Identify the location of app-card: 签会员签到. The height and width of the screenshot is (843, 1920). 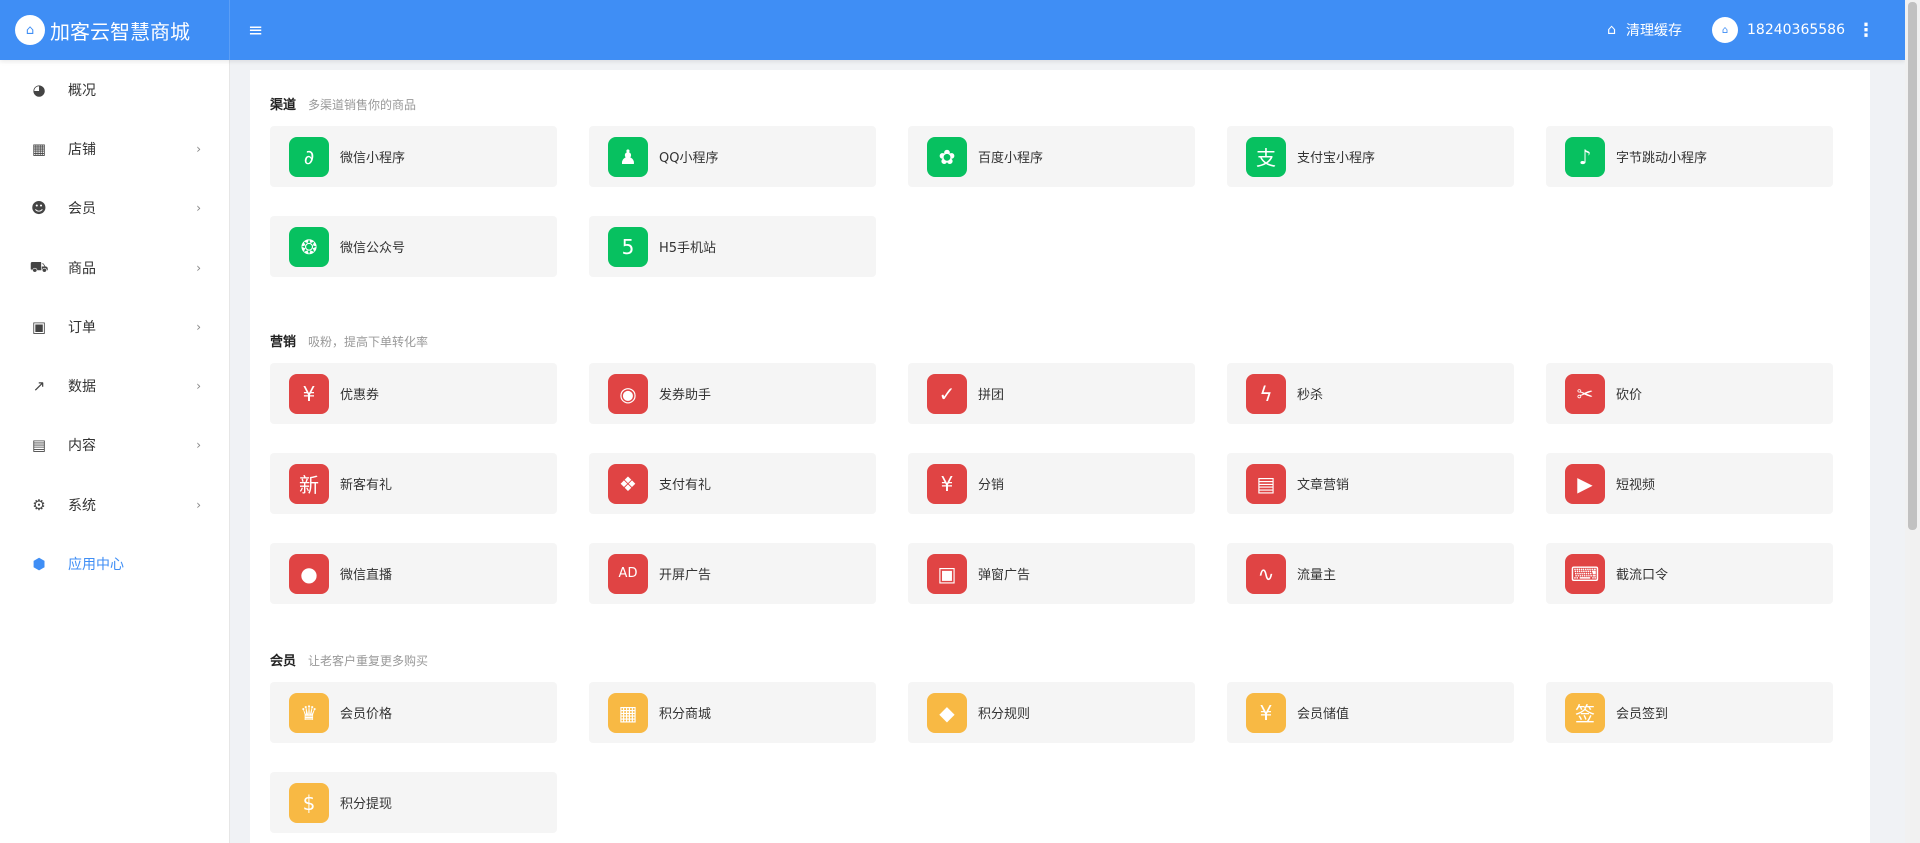
(1689, 712).